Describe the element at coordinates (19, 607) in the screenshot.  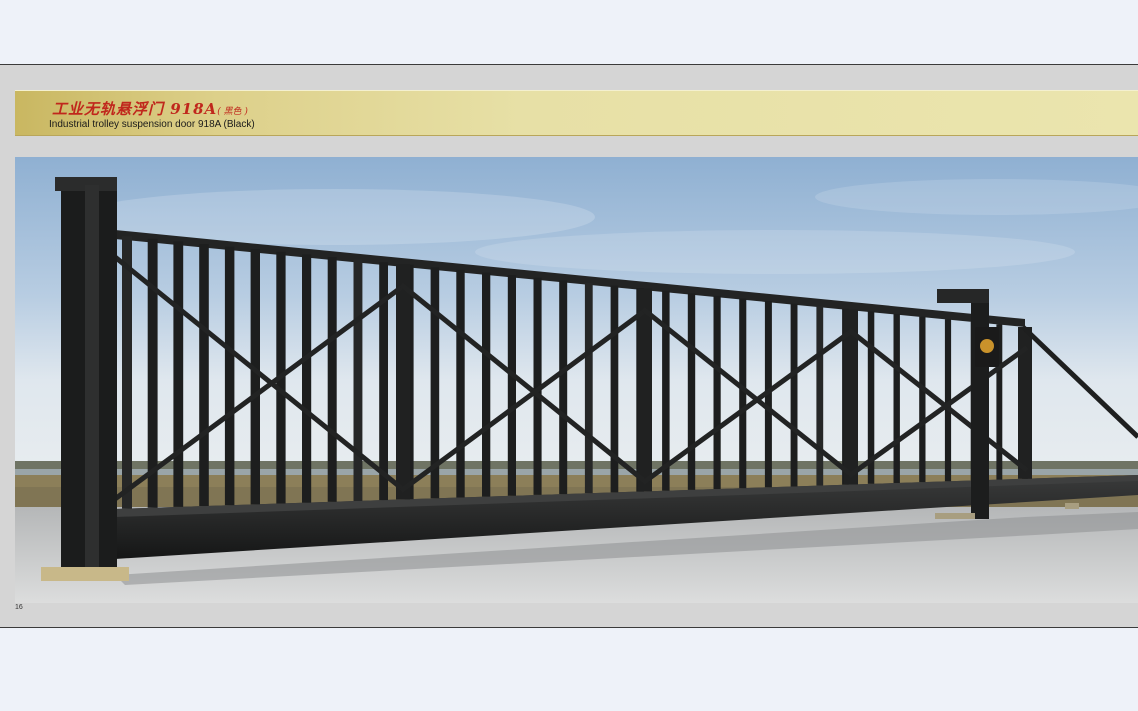
I see `page-number: 16` at that location.